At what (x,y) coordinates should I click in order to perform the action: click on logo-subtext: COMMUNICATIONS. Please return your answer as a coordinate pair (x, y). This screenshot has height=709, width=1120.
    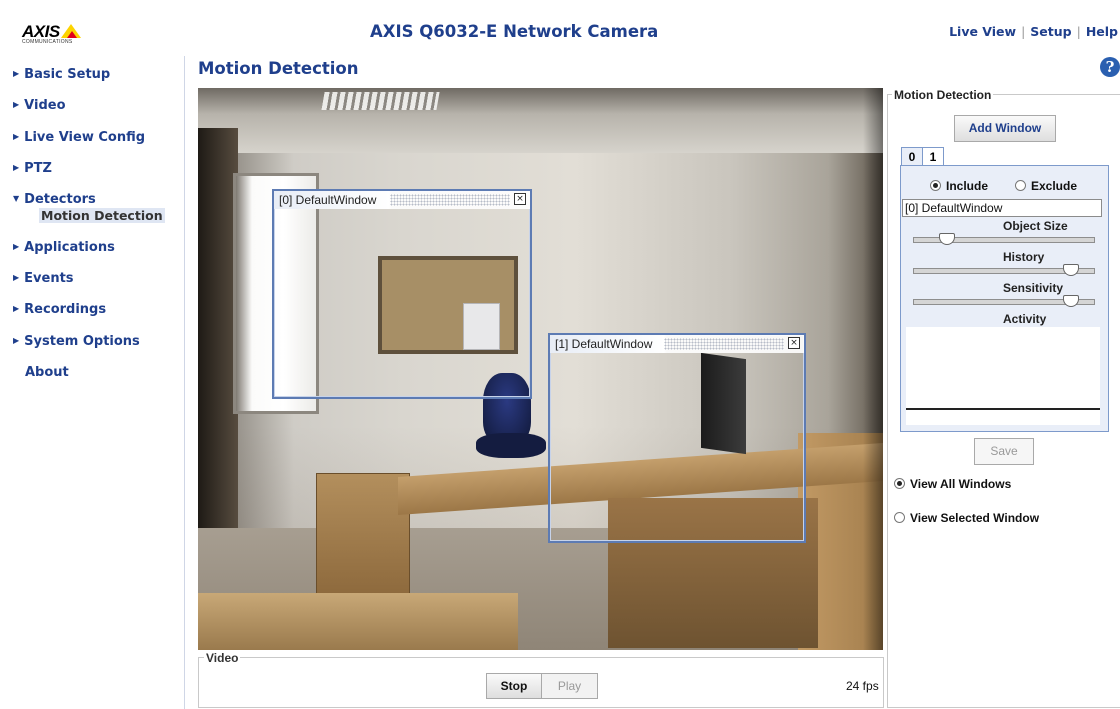
    Looking at the image, I should click on (47, 42).